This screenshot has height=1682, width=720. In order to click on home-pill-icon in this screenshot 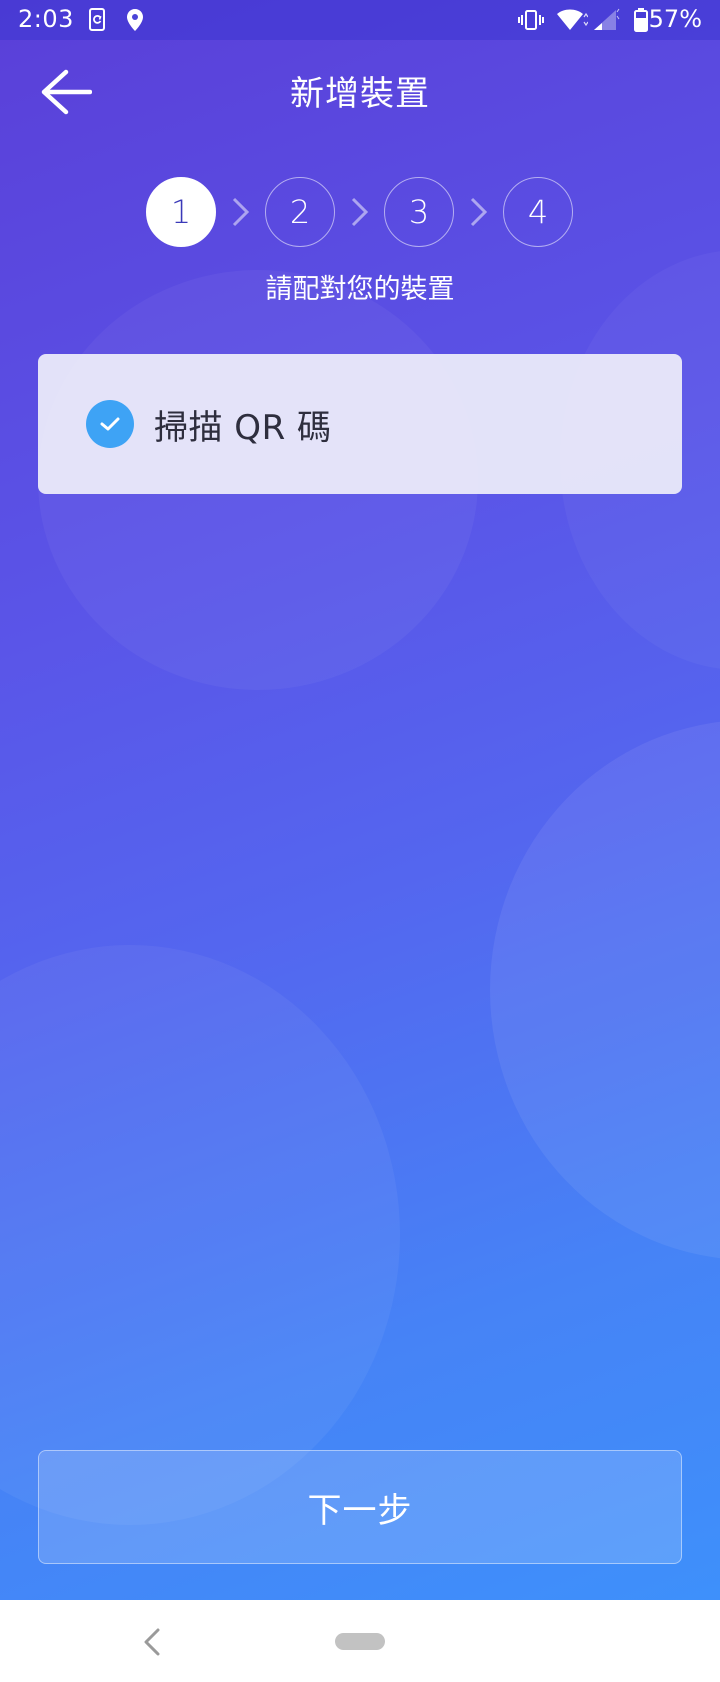, I will do `click(360, 1641)`.